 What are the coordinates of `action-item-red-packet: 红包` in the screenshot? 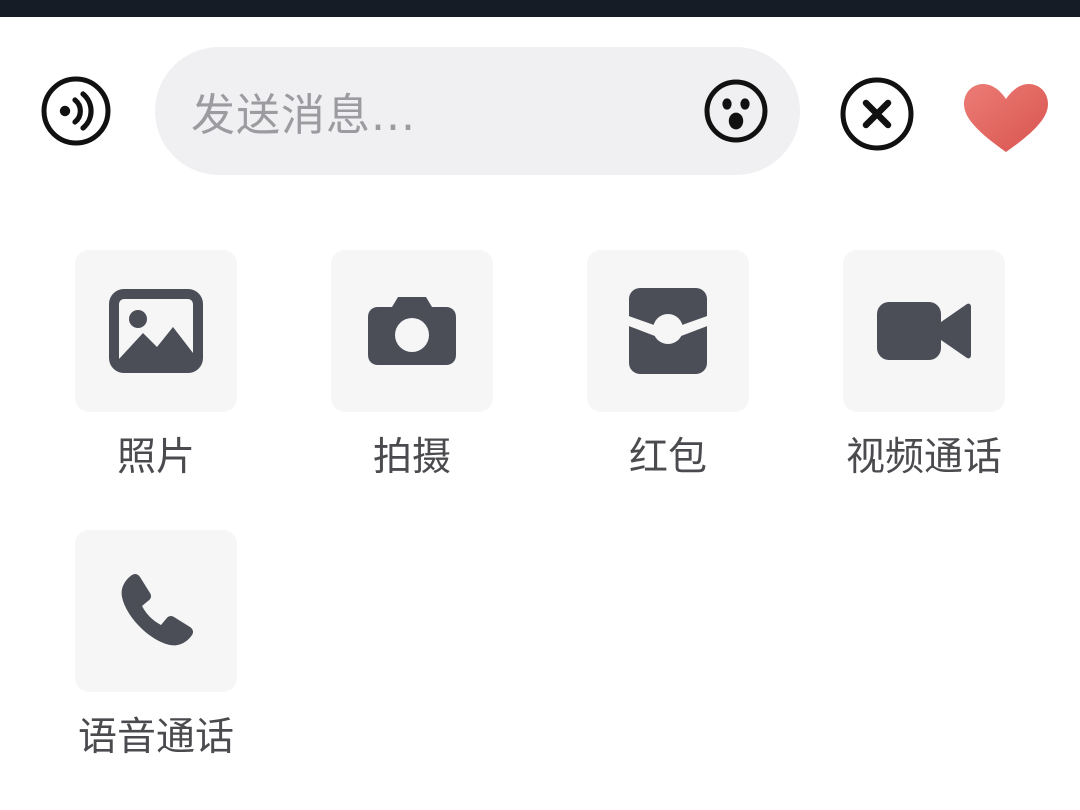 It's located at (668, 363).